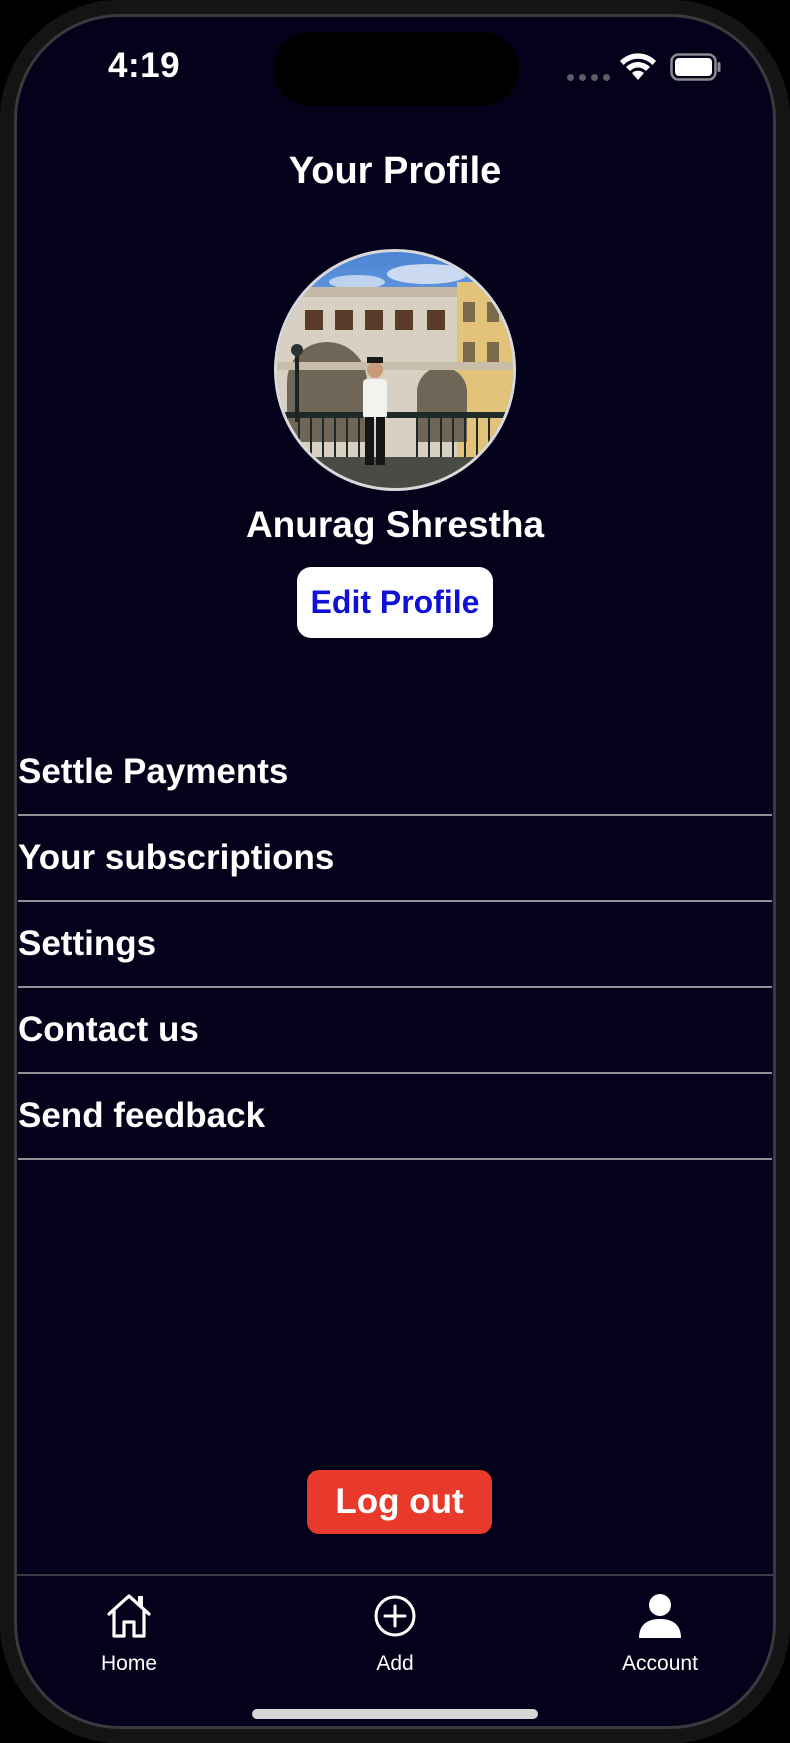  Describe the element at coordinates (395, 773) in the screenshot. I see `menu-item-settle-payments: Settle Payments` at that location.